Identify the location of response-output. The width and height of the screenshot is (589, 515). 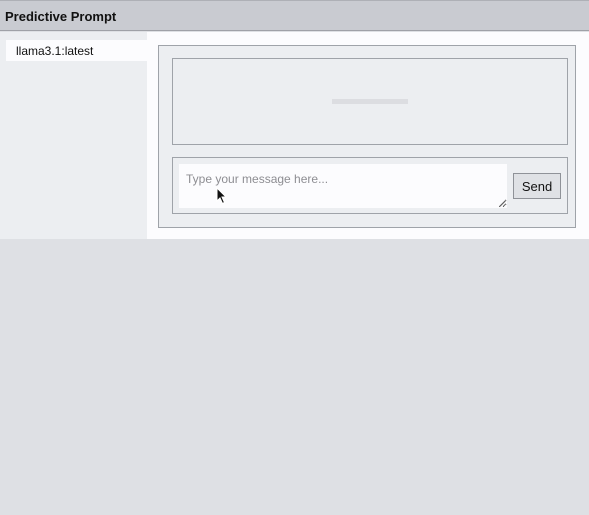
(370, 101).